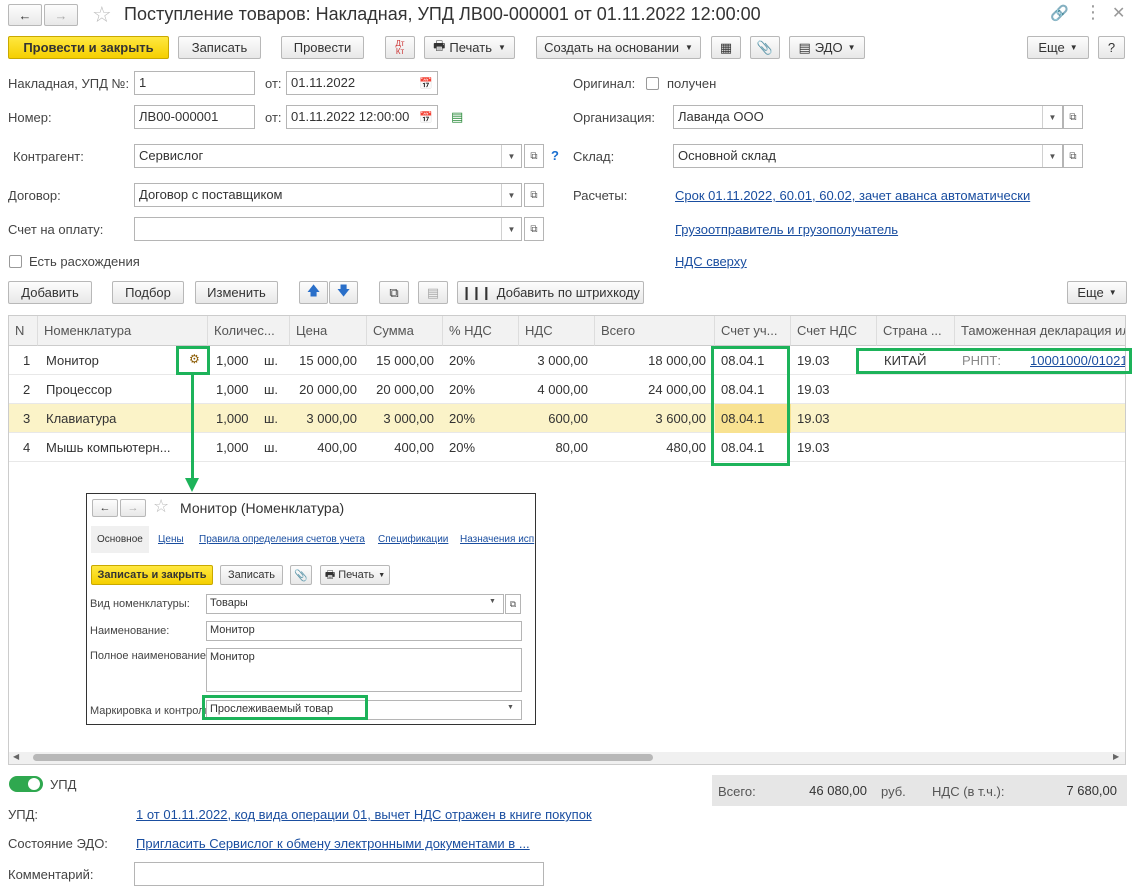  Describe the element at coordinates (161, 506) in the screenshot. I see `inset-favorite-star-icon: ☆` at that location.